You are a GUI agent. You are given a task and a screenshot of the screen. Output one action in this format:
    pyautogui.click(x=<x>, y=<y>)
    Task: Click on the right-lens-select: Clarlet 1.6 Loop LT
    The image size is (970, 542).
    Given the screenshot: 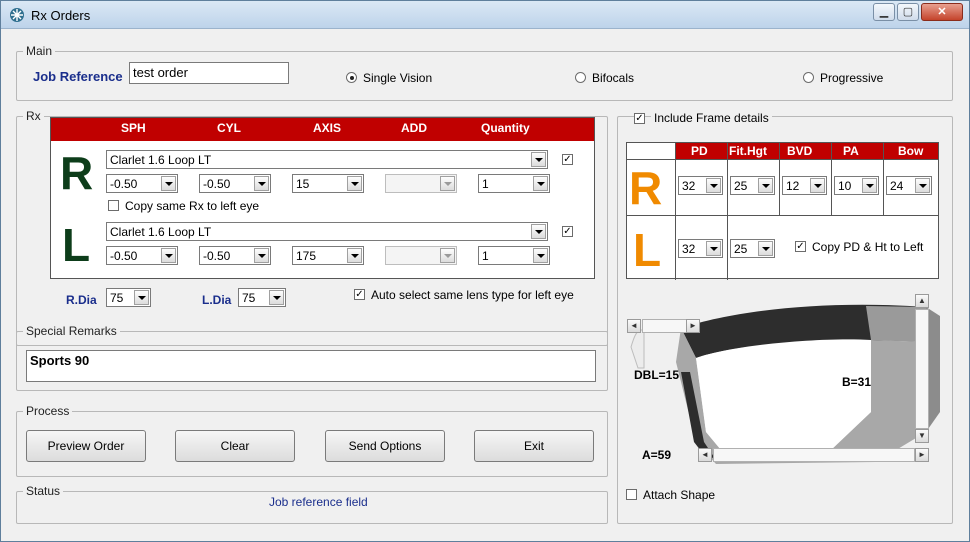 What is the action you would take?
    pyautogui.click(x=327, y=159)
    